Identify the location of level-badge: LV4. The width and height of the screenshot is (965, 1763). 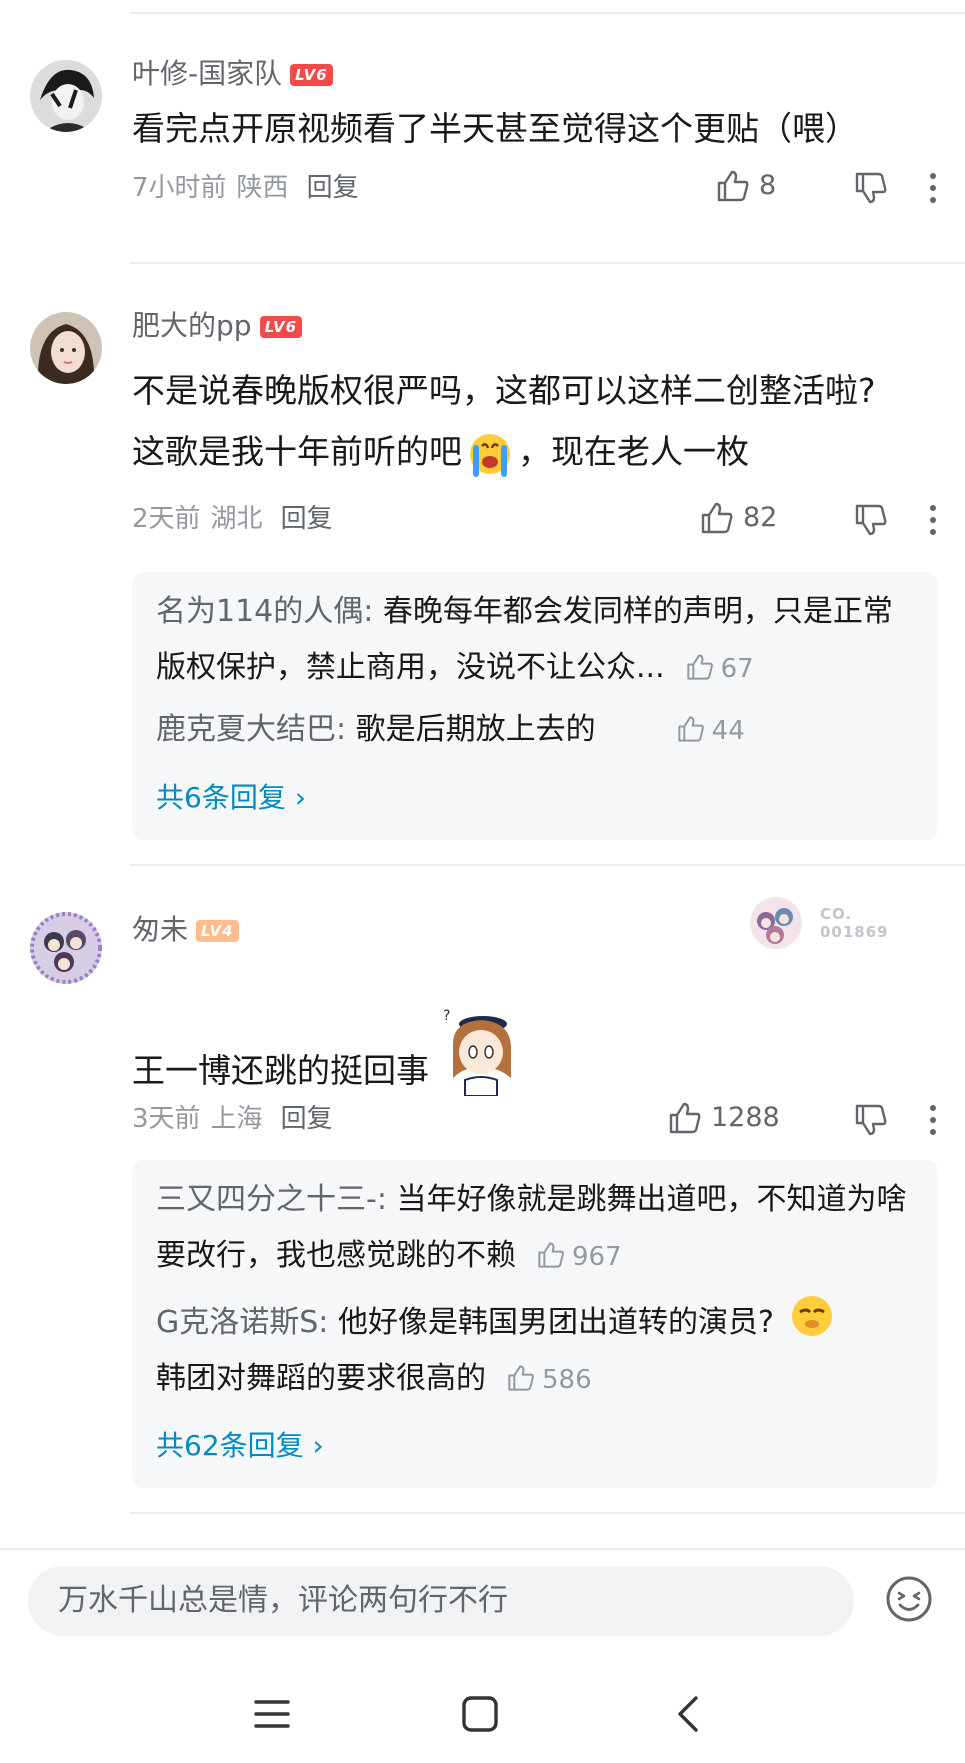
(217, 931).